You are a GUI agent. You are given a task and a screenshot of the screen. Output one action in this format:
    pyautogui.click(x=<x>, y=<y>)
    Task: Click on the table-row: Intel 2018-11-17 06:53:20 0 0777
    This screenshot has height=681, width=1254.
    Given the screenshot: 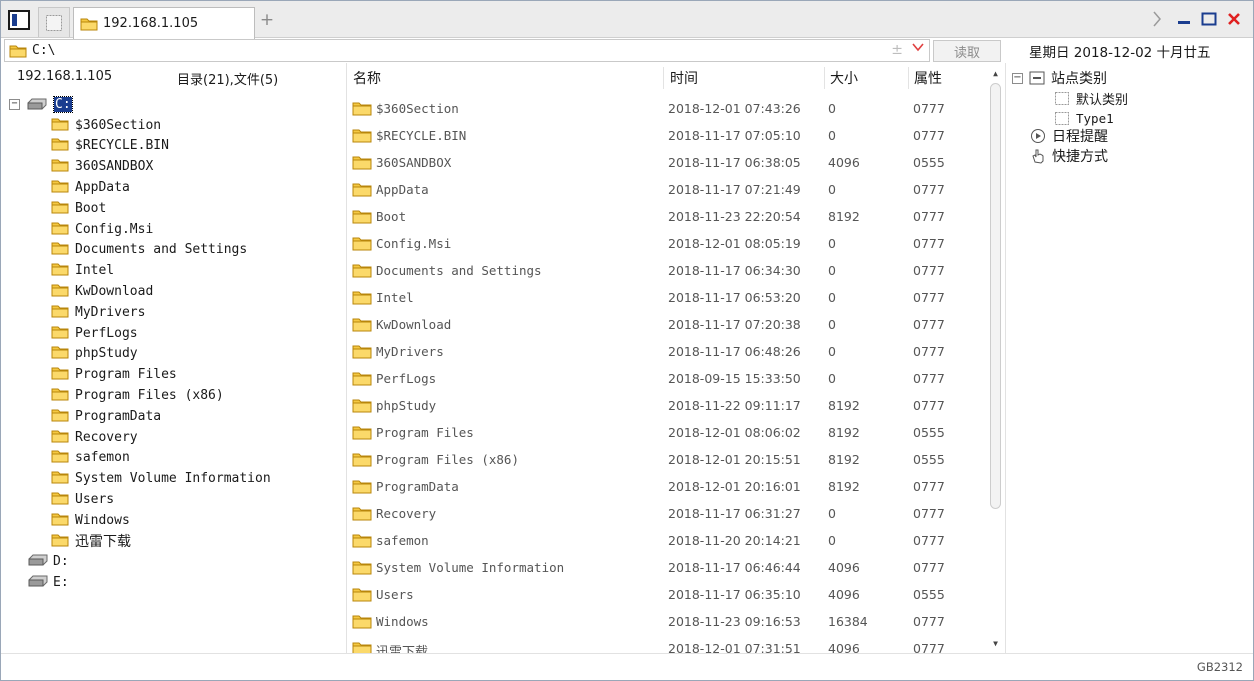 What is the action you would take?
    pyautogui.click(x=667, y=298)
    